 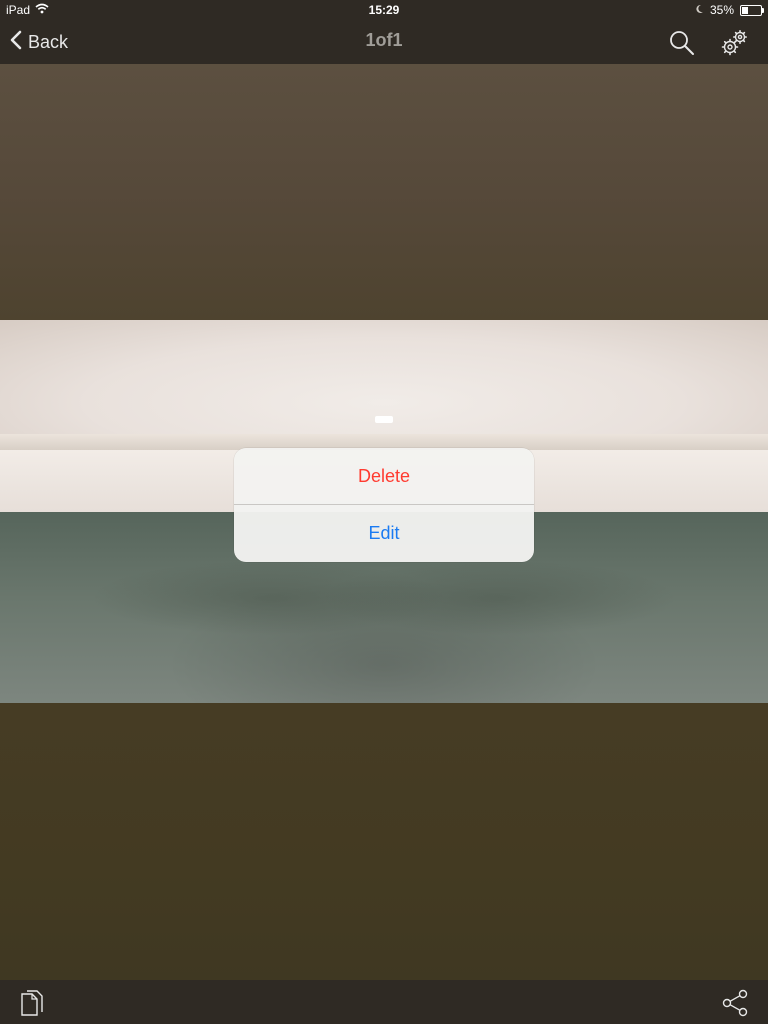 What do you see at coordinates (735, 1003) in the screenshot?
I see `share-icon` at bounding box center [735, 1003].